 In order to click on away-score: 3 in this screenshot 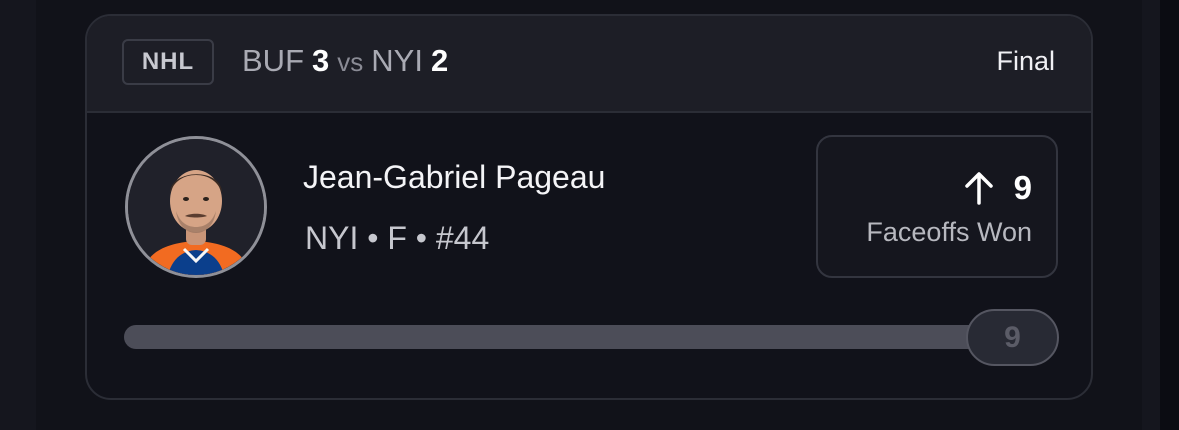, I will do `click(321, 60)`.